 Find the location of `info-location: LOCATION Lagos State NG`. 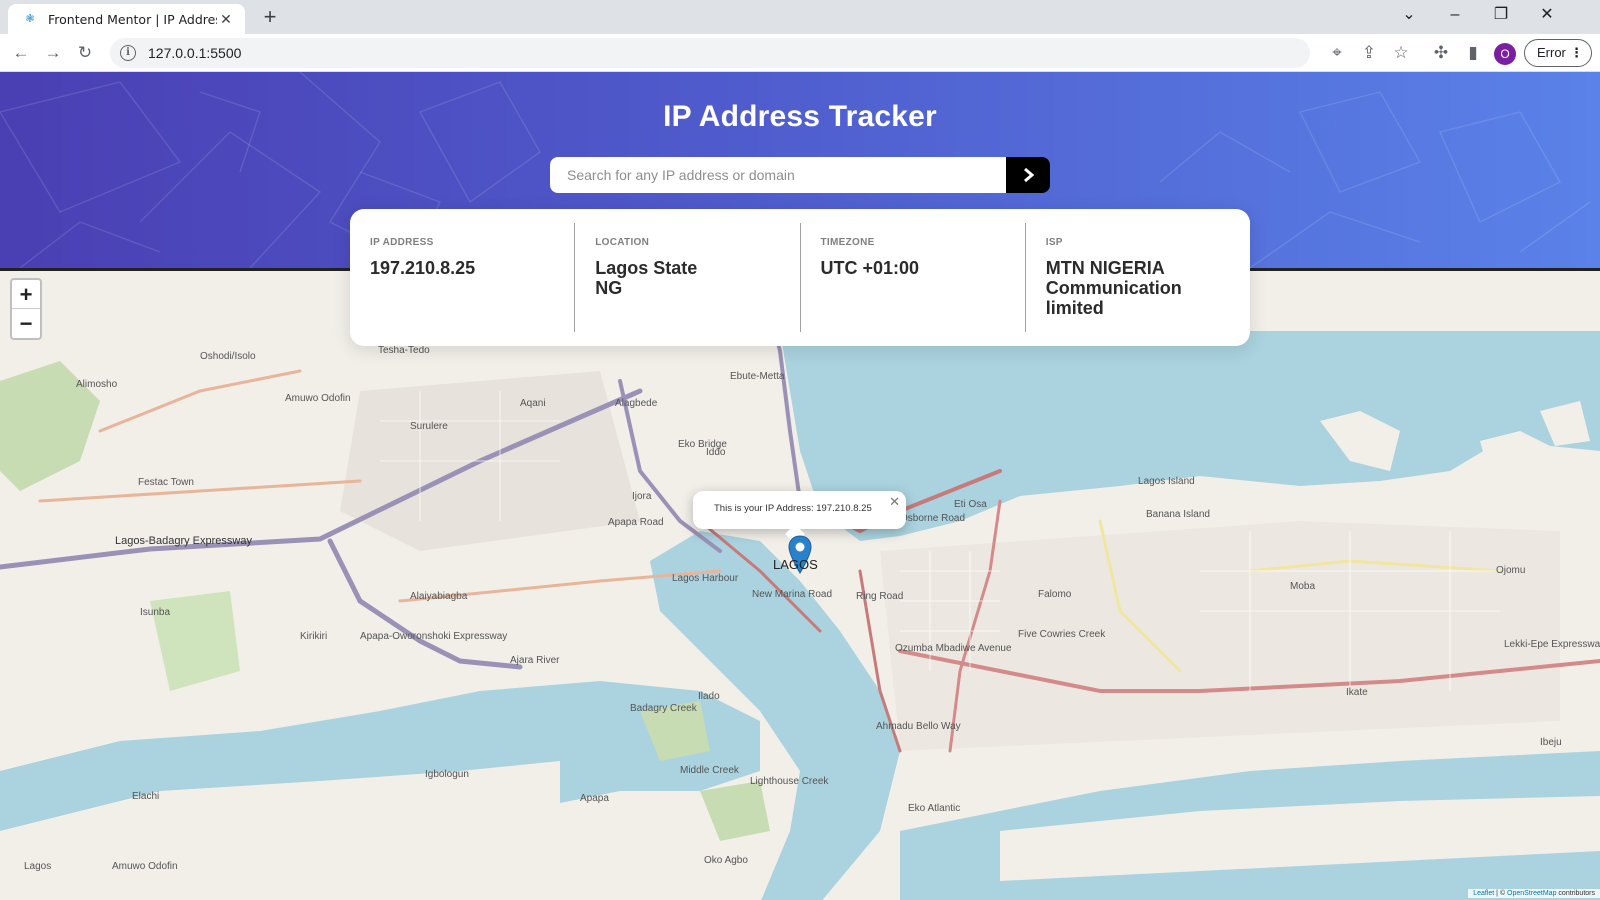

info-location: LOCATION Lagos State NG is located at coordinates (686, 277).